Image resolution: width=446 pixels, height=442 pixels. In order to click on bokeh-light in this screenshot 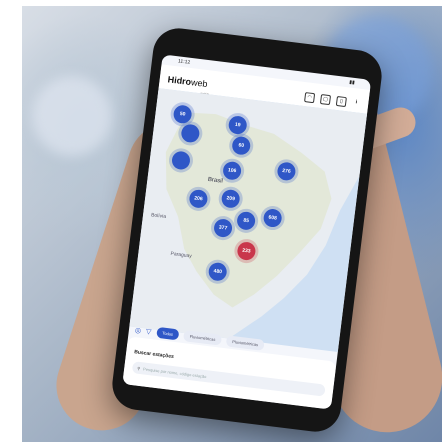, I will do `click(72, 116)`.